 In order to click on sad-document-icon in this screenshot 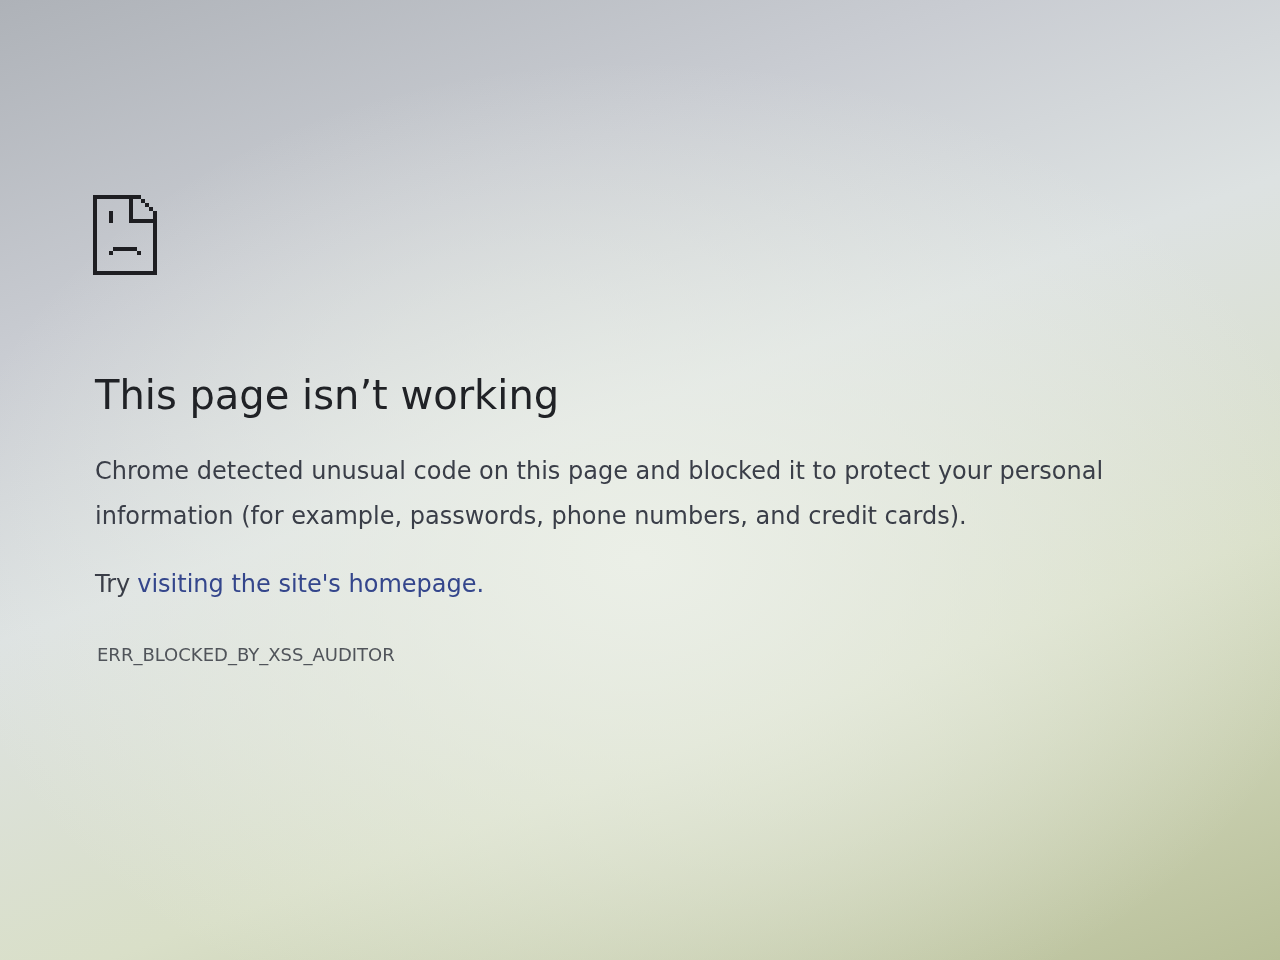, I will do `click(125, 235)`.